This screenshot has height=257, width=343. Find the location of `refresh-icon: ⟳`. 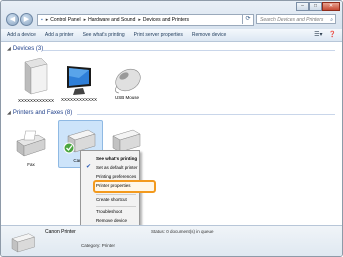

refresh-icon: ⟳ is located at coordinates (248, 19).